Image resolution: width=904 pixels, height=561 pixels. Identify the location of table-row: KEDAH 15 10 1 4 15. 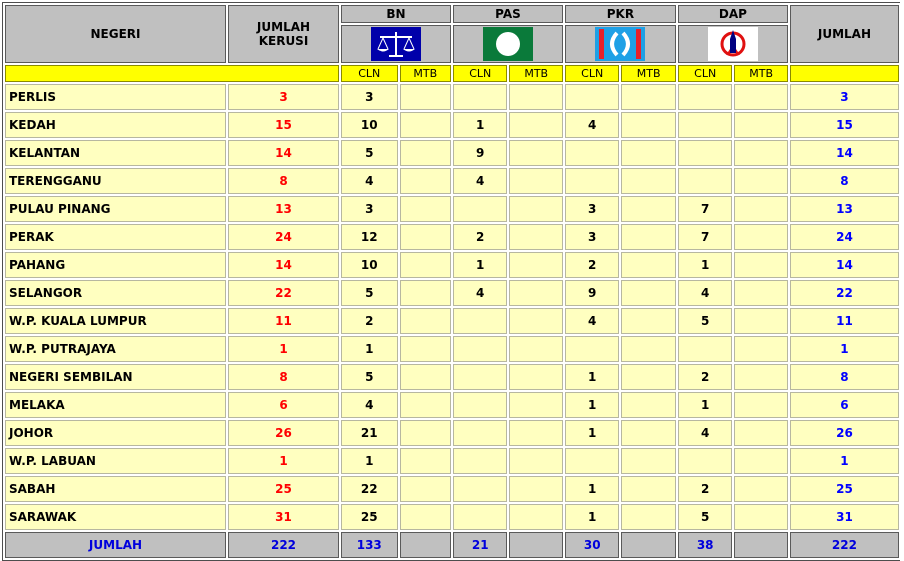
(452, 125).